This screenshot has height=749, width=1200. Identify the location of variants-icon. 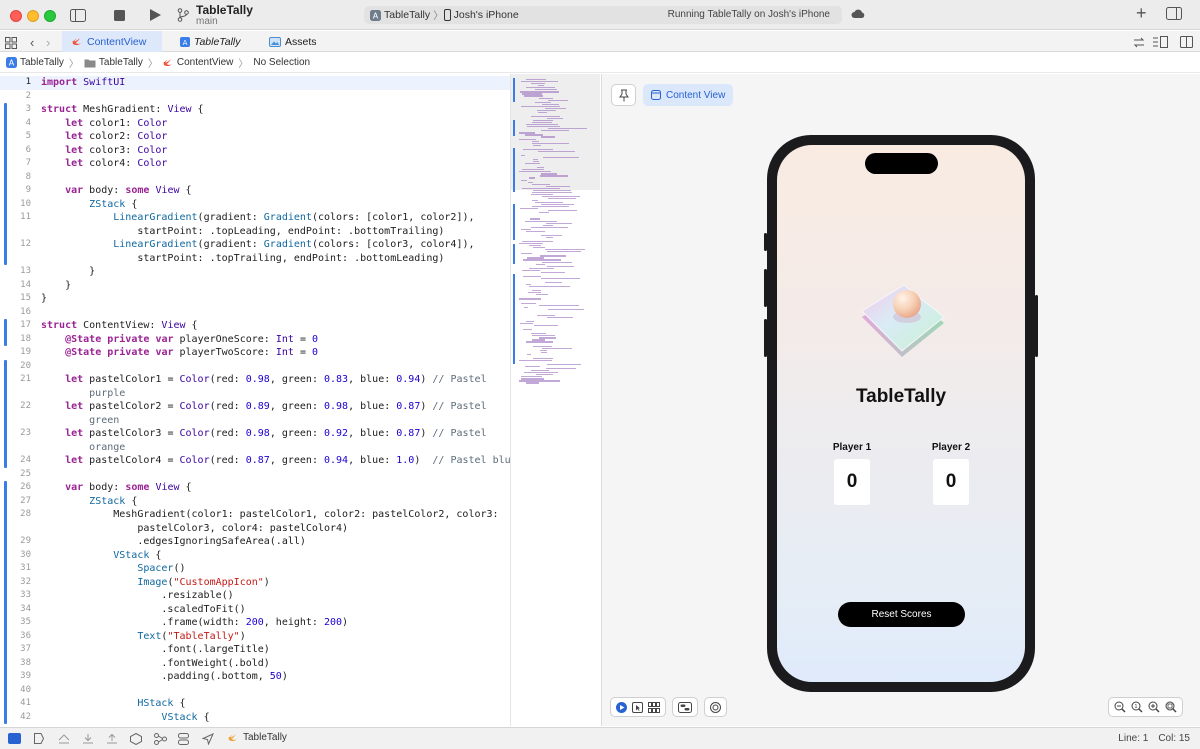
(654, 707).